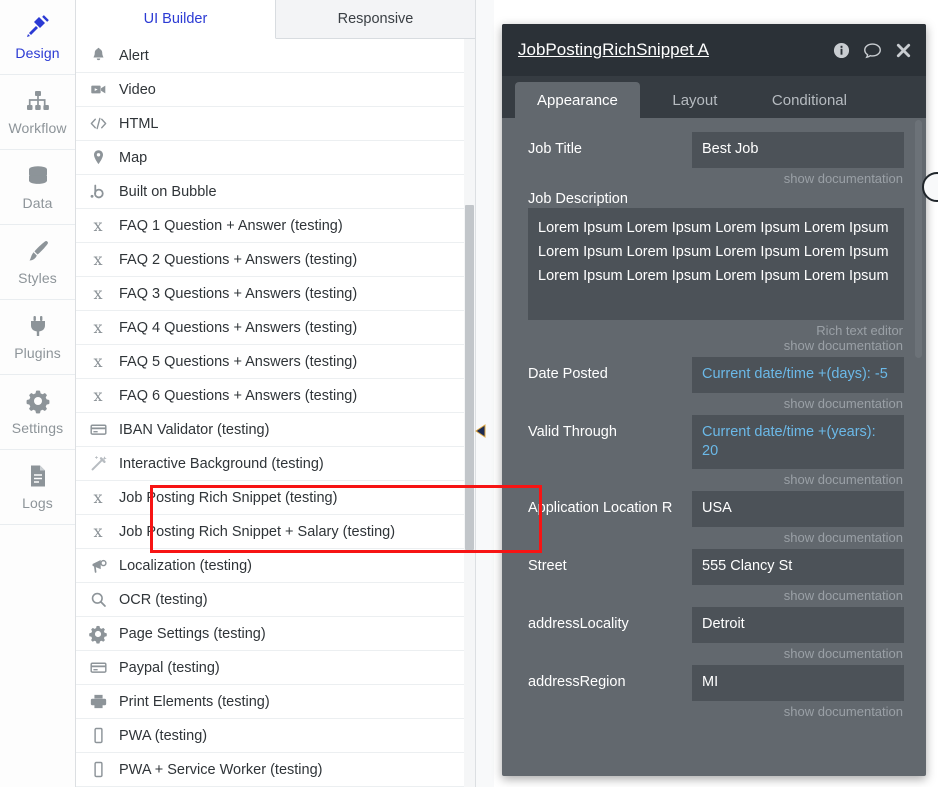 Image resolution: width=938 pixels, height=787 pixels. I want to click on panel-scrollbar-thumb, so click(918, 239).